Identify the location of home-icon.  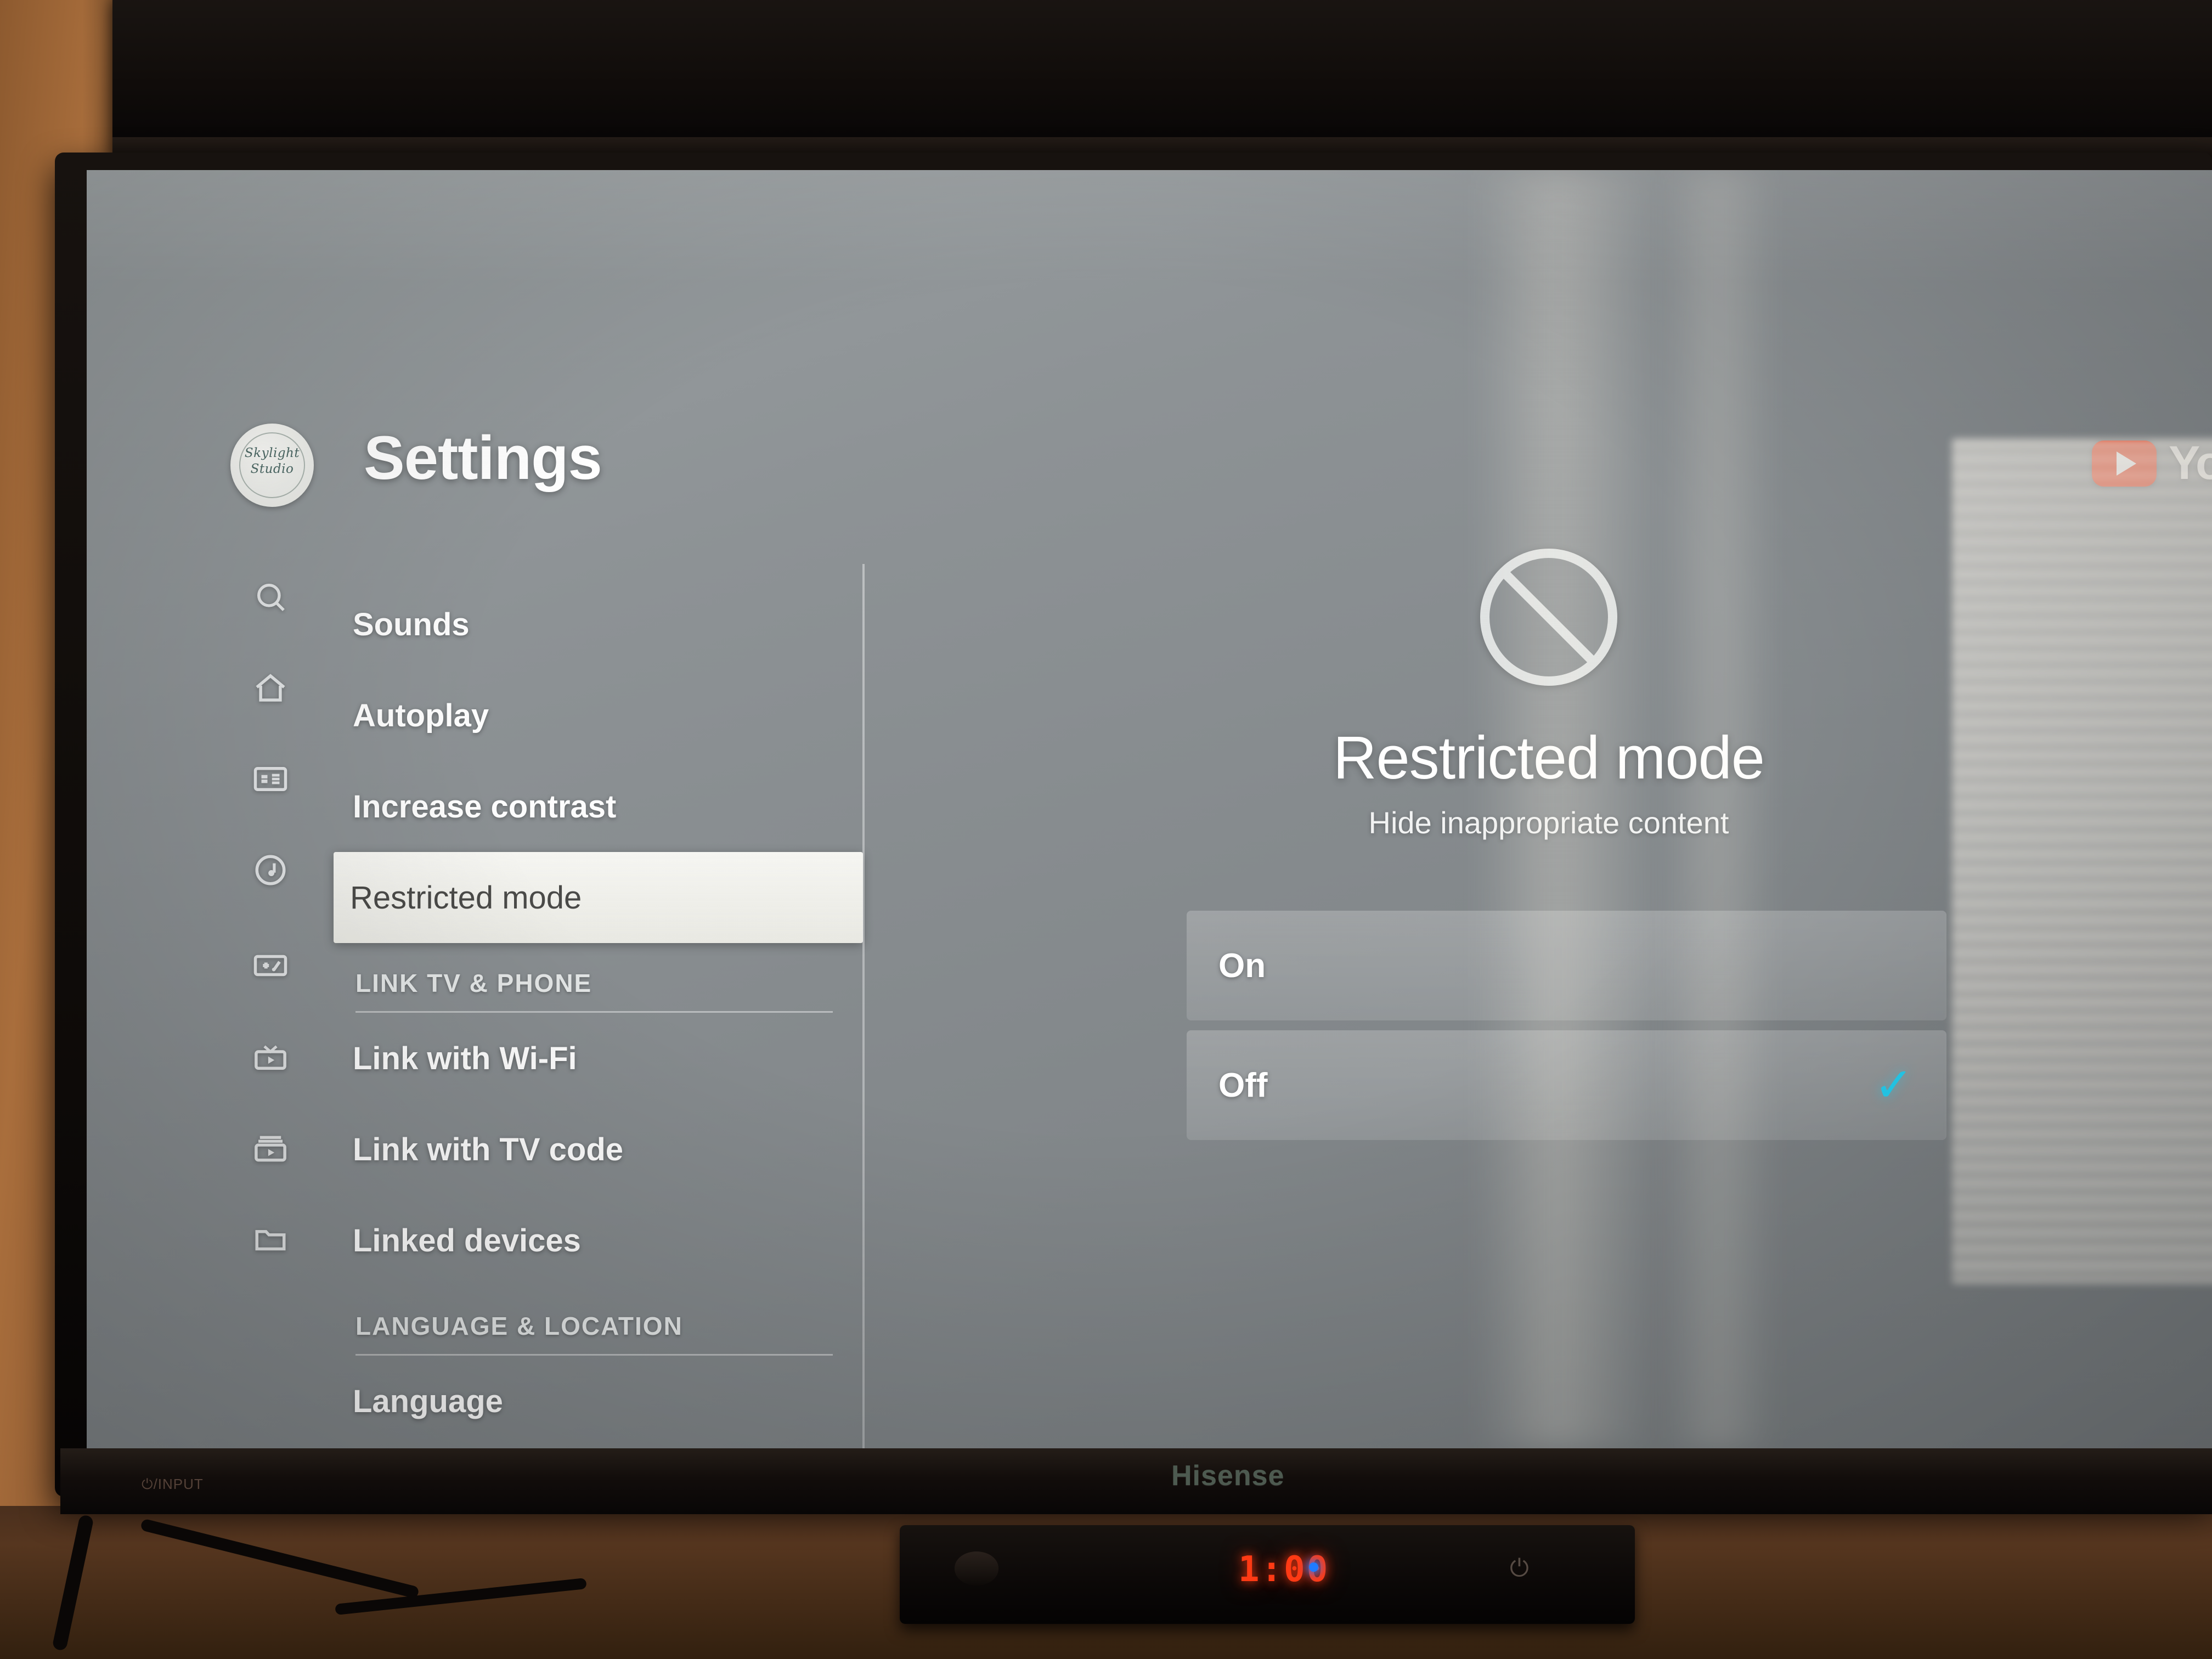
(270, 688).